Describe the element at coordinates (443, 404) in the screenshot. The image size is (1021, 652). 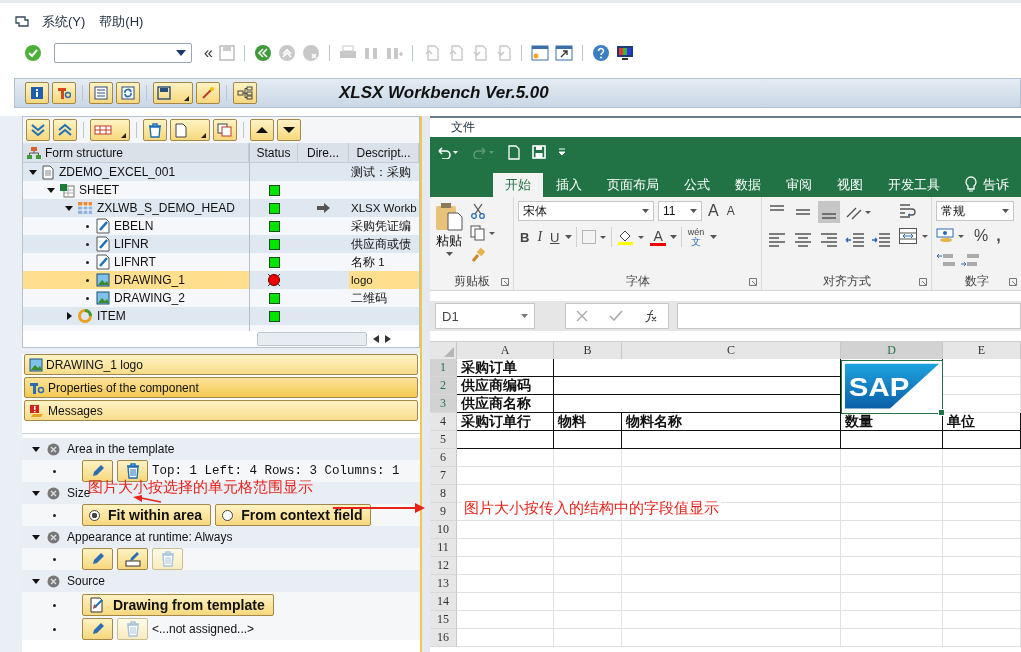
I see `row-header: 3` at that location.